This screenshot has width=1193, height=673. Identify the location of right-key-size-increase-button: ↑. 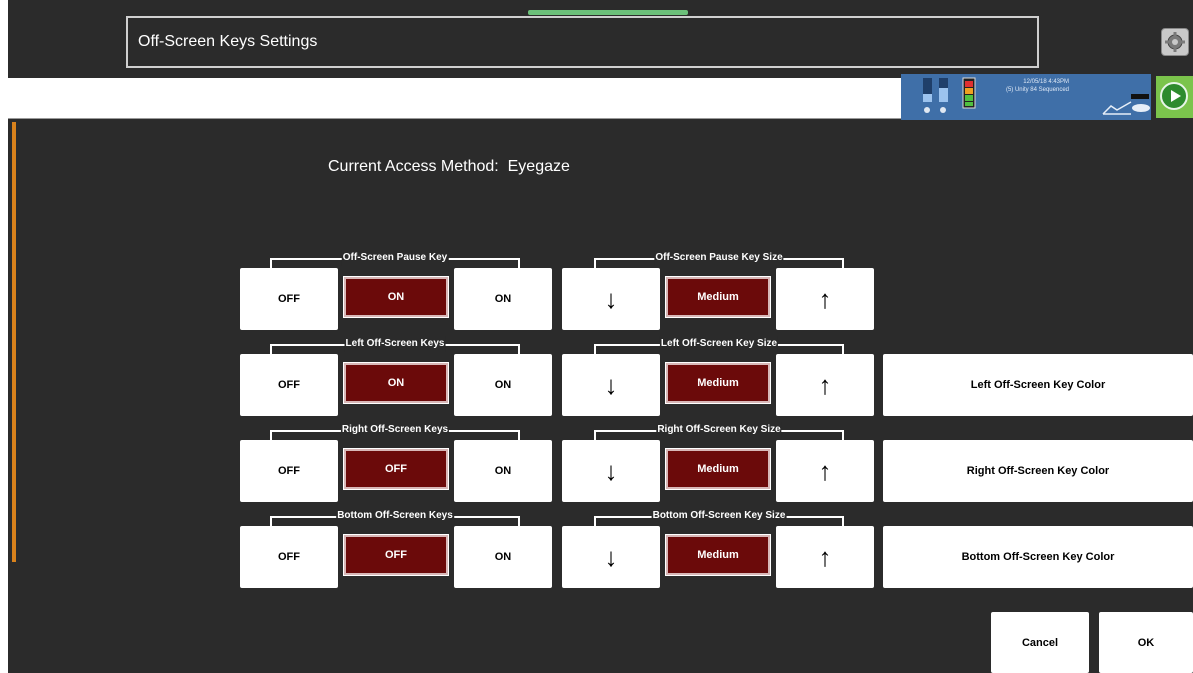
(825, 471).